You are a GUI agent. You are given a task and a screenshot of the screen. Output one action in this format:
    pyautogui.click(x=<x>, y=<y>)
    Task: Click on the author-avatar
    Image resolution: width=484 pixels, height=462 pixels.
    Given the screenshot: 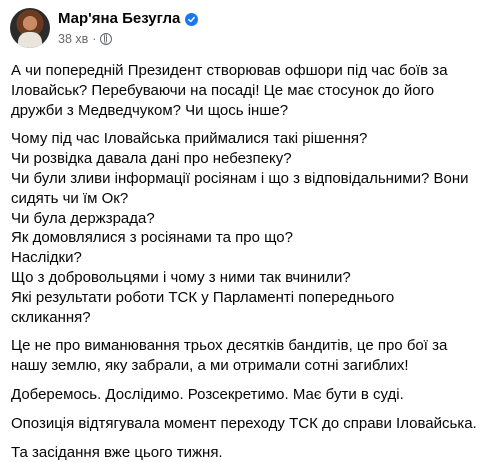 What is the action you would take?
    pyautogui.click(x=30, y=28)
    